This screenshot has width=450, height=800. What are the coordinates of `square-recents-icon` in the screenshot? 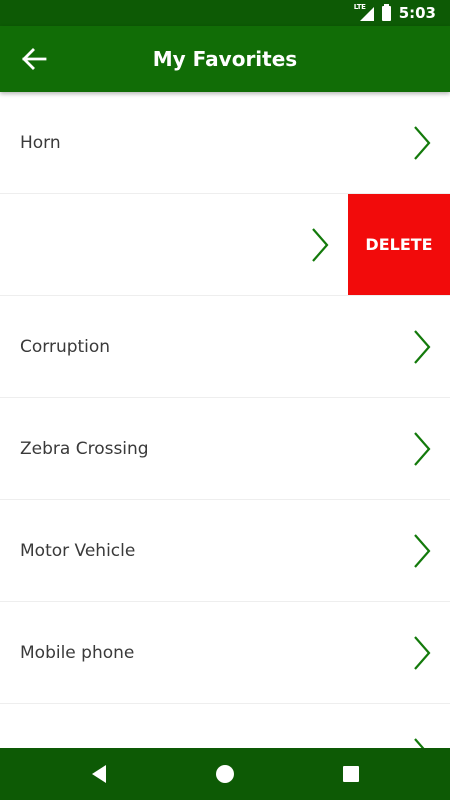 It's located at (351, 774).